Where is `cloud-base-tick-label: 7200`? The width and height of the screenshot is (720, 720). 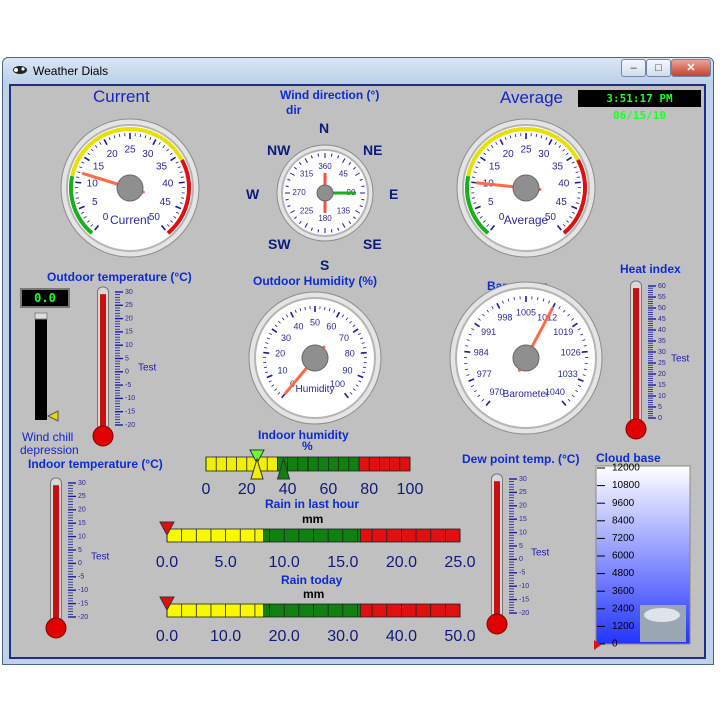
cloud-base-tick-label: 7200 is located at coordinates (623, 538).